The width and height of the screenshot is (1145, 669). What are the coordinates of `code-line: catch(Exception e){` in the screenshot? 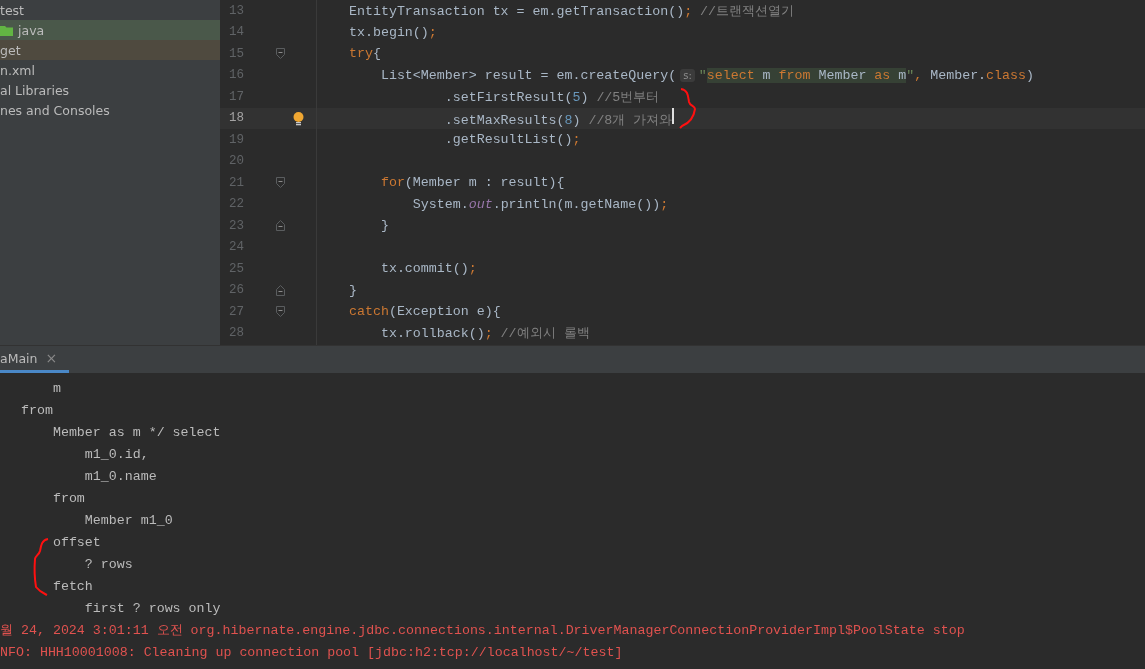 It's located at (425, 312).